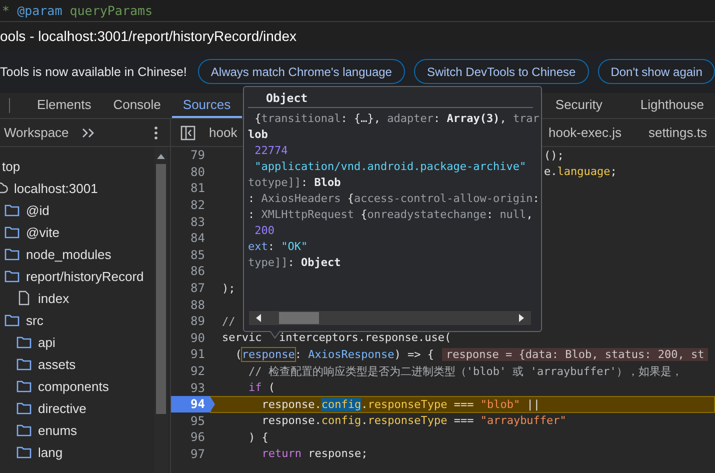  What do you see at coordinates (198, 421) in the screenshot?
I see `line-number: 95` at bounding box center [198, 421].